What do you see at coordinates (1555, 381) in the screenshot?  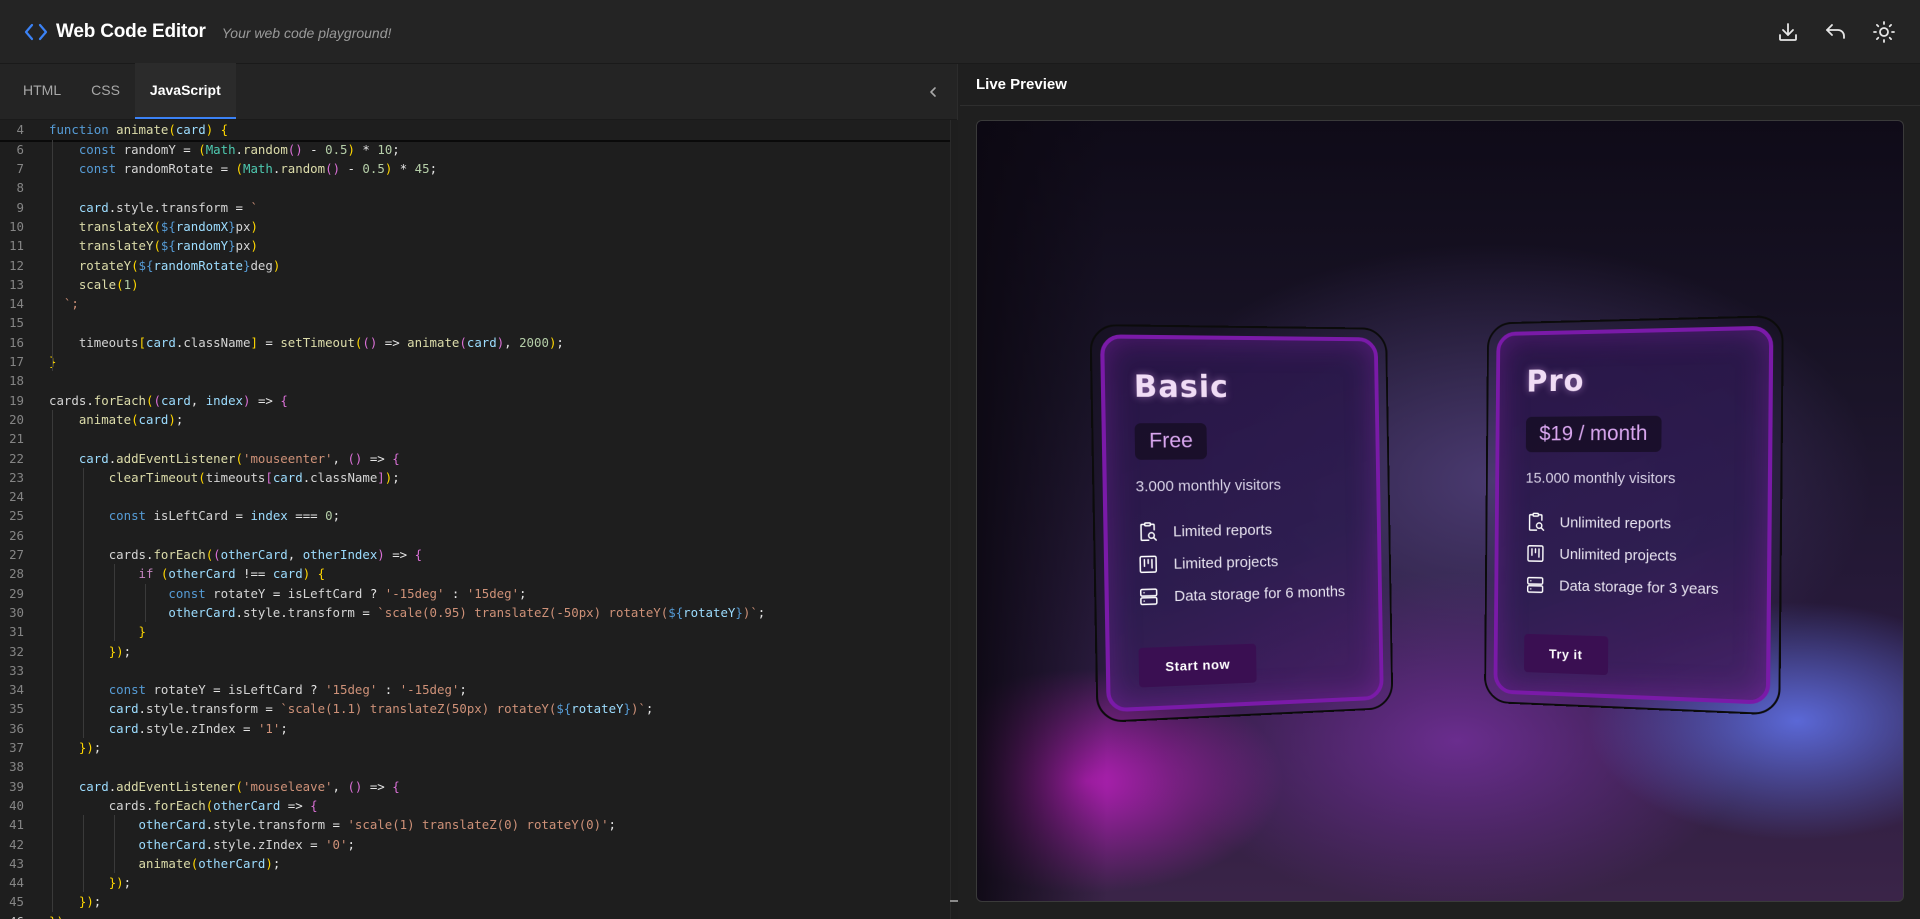 I see `plan-name: Pro` at bounding box center [1555, 381].